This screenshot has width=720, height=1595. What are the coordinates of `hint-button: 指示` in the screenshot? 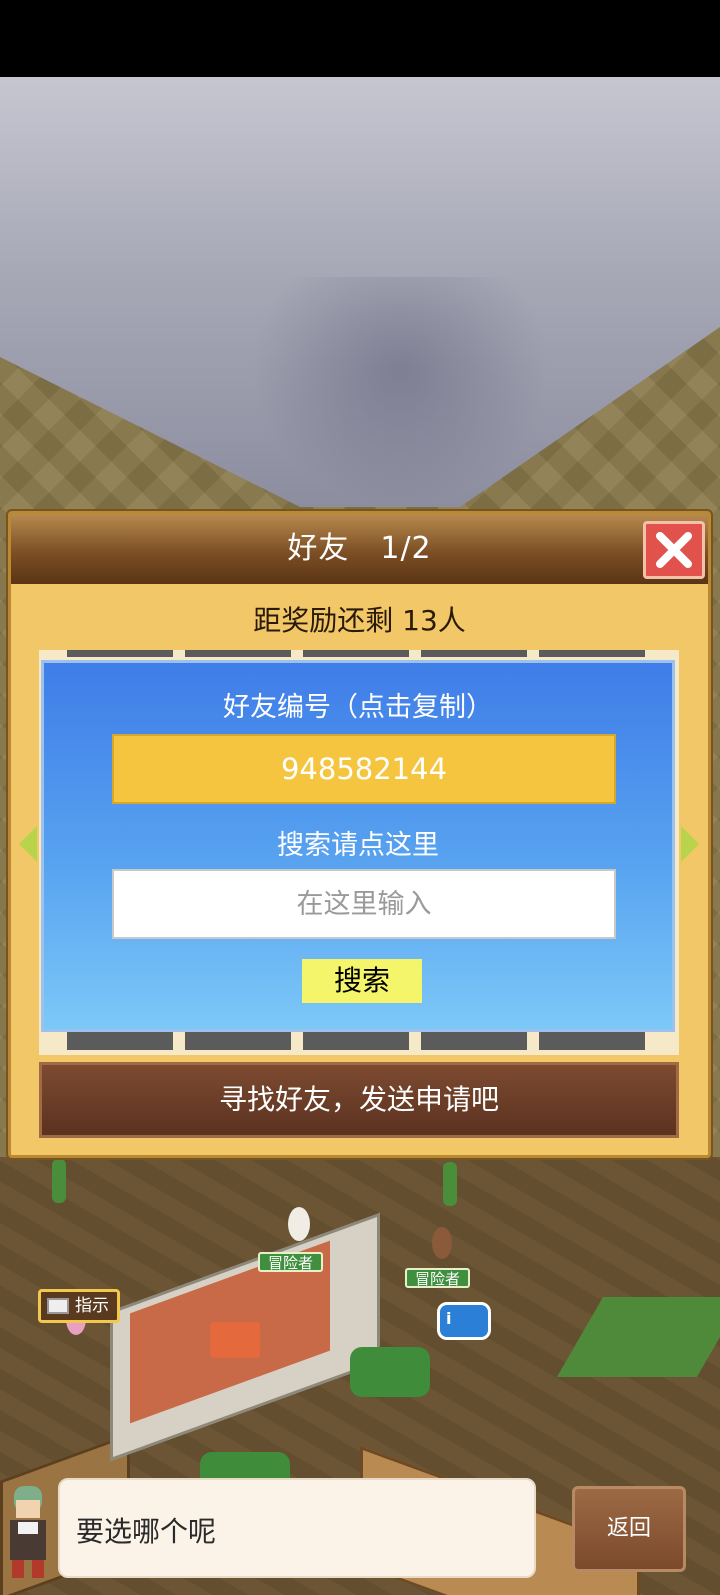 It's located at (79, 1306).